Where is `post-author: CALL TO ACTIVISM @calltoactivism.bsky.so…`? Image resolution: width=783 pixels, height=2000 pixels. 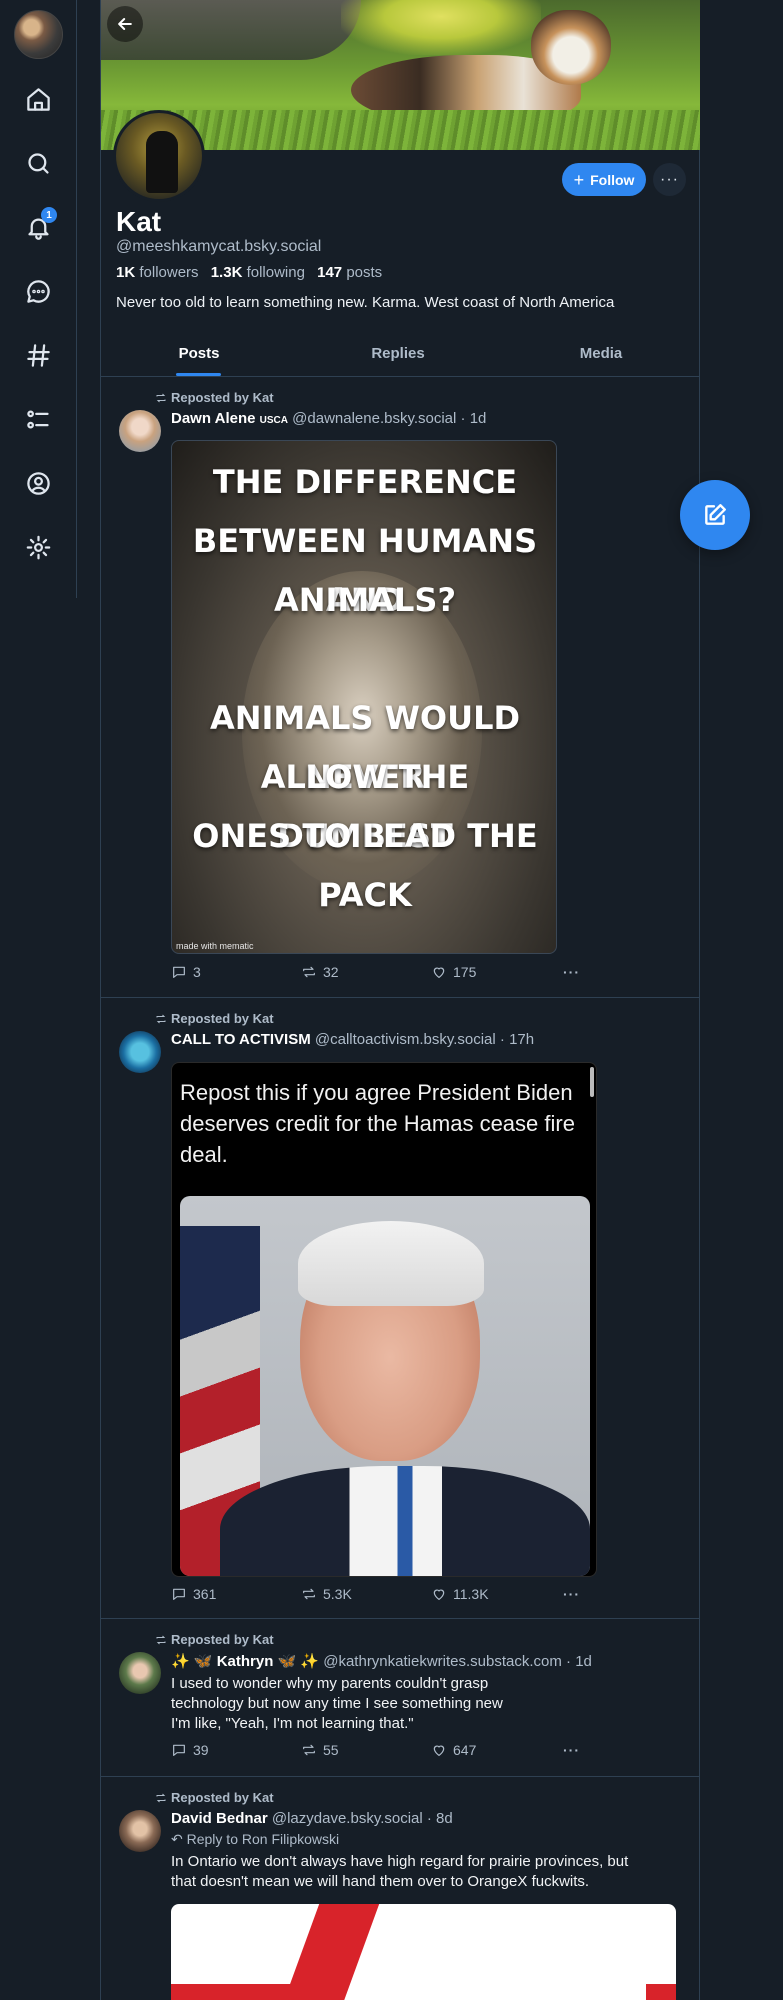 post-author: CALL TO ACTIVISM @calltoactivism.bsky.so… is located at coordinates (352, 1039).